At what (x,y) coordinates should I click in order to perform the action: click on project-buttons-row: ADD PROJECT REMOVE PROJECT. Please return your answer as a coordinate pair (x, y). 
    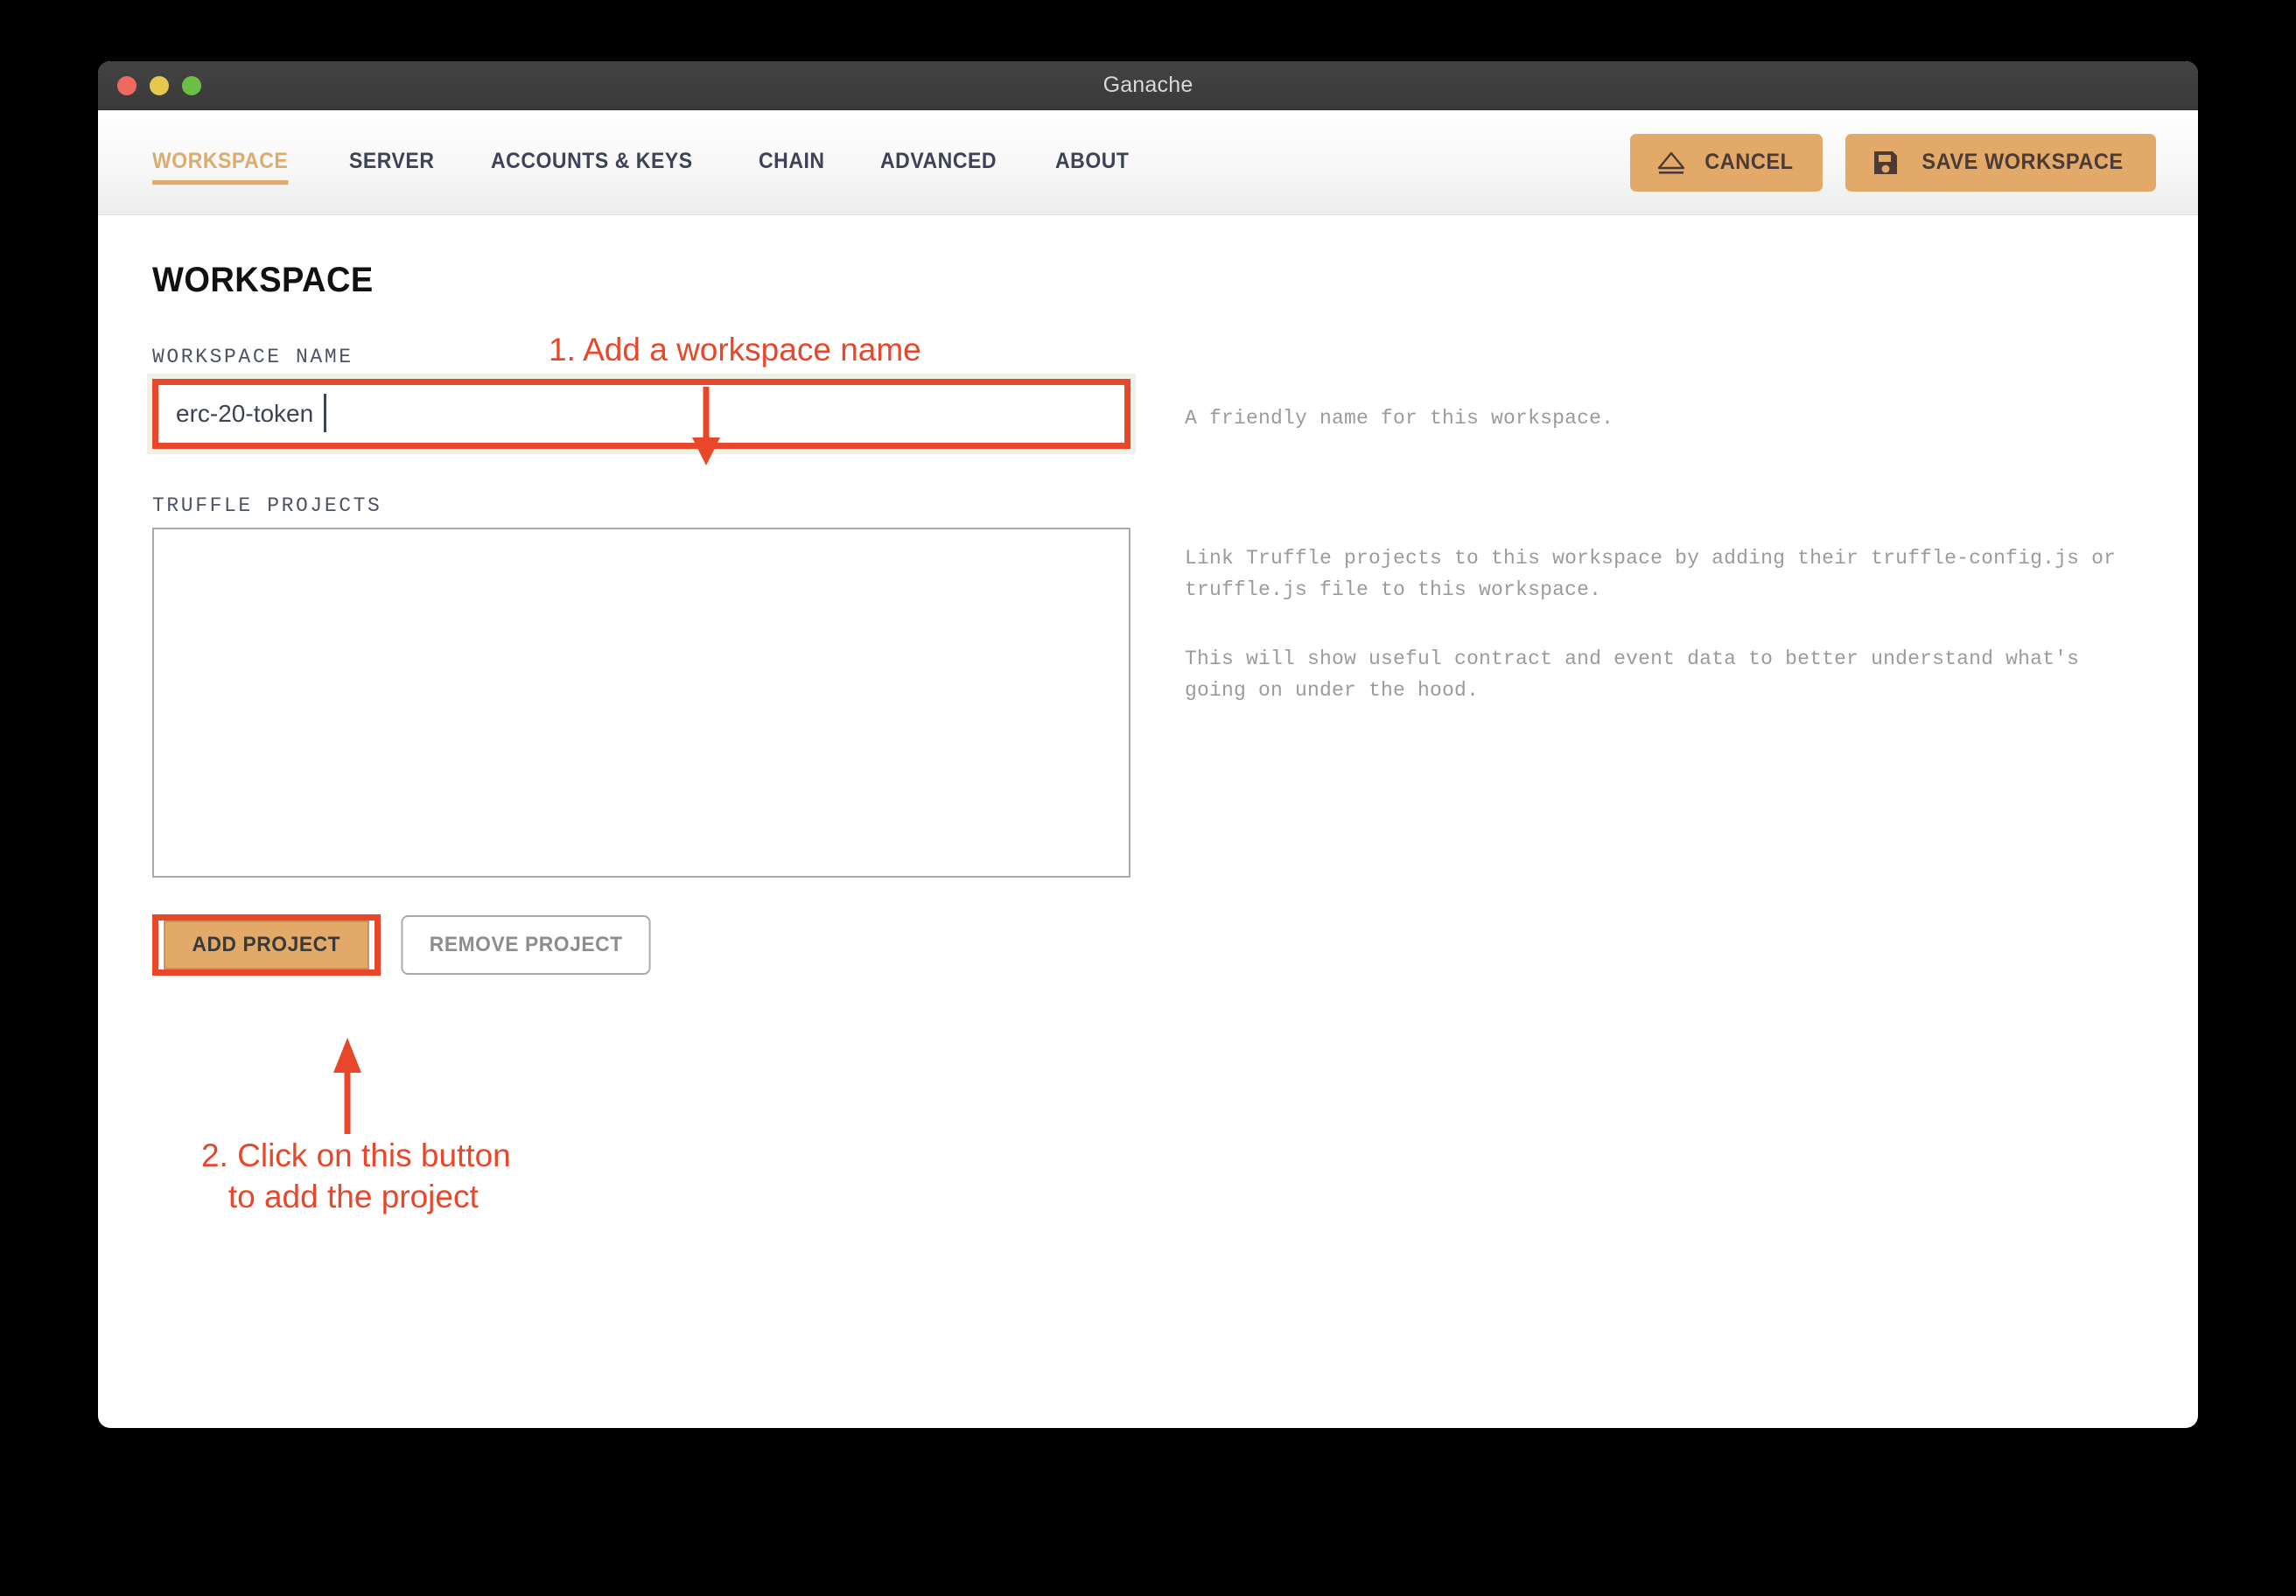
    Looking at the image, I should click on (641, 945).